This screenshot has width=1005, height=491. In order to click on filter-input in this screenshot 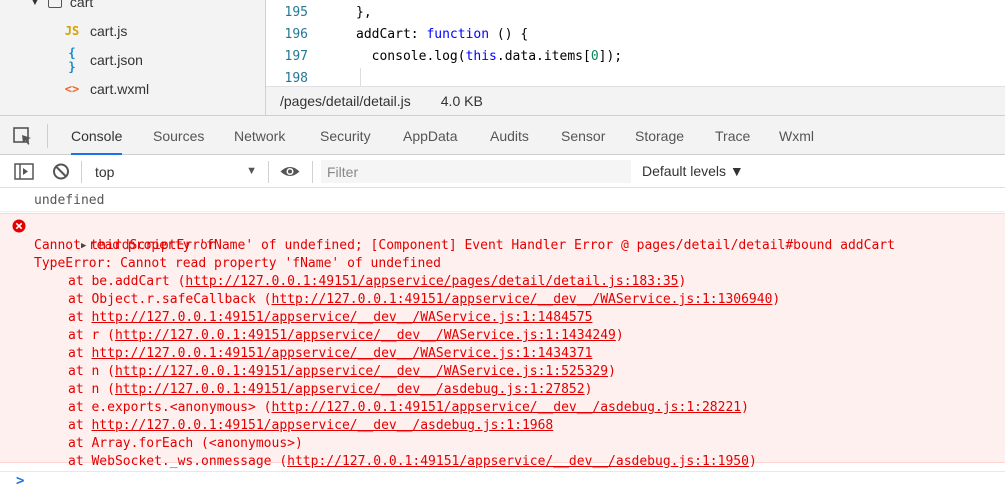, I will do `click(476, 171)`.